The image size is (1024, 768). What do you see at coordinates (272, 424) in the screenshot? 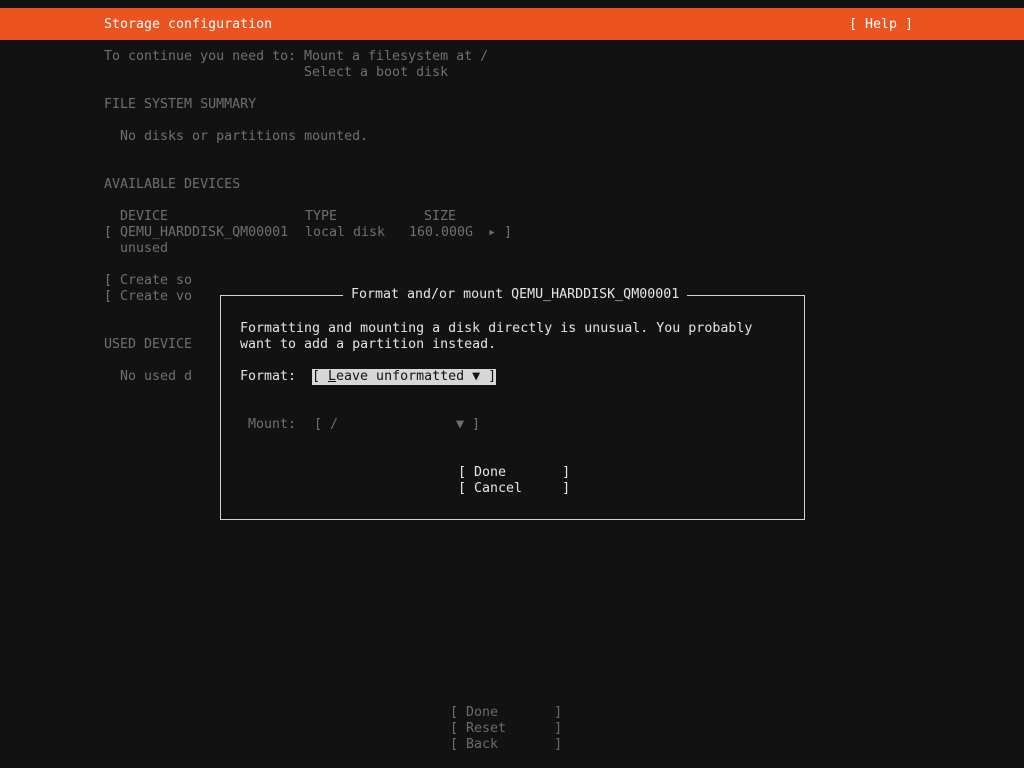
I see `mount-label: Mount:` at bounding box center [272, 424].